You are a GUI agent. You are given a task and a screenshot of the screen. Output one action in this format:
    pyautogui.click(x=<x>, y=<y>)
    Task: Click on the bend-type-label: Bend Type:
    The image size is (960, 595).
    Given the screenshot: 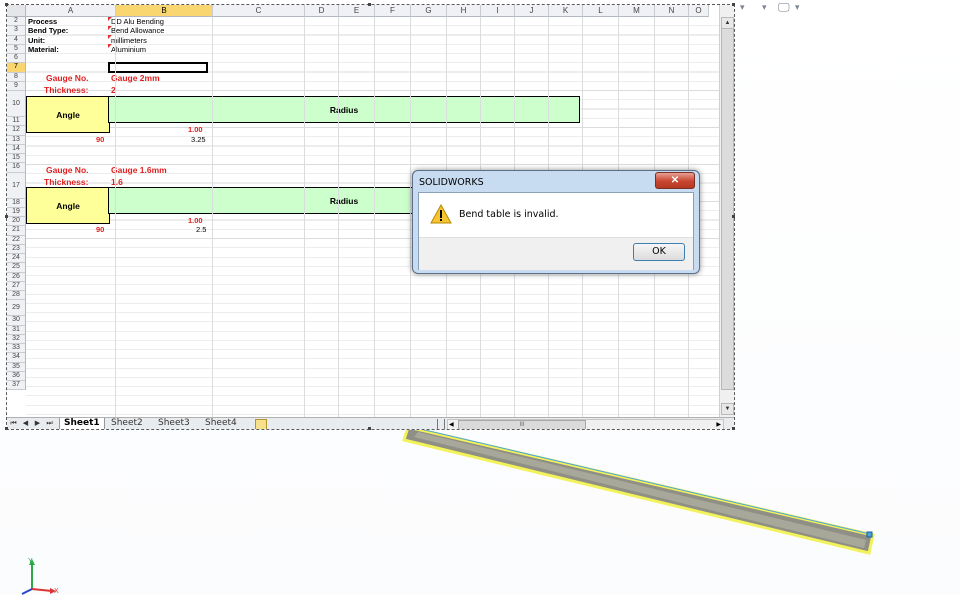 What is the action you would take?
    pyautogui.click(x=48, y=31)
    